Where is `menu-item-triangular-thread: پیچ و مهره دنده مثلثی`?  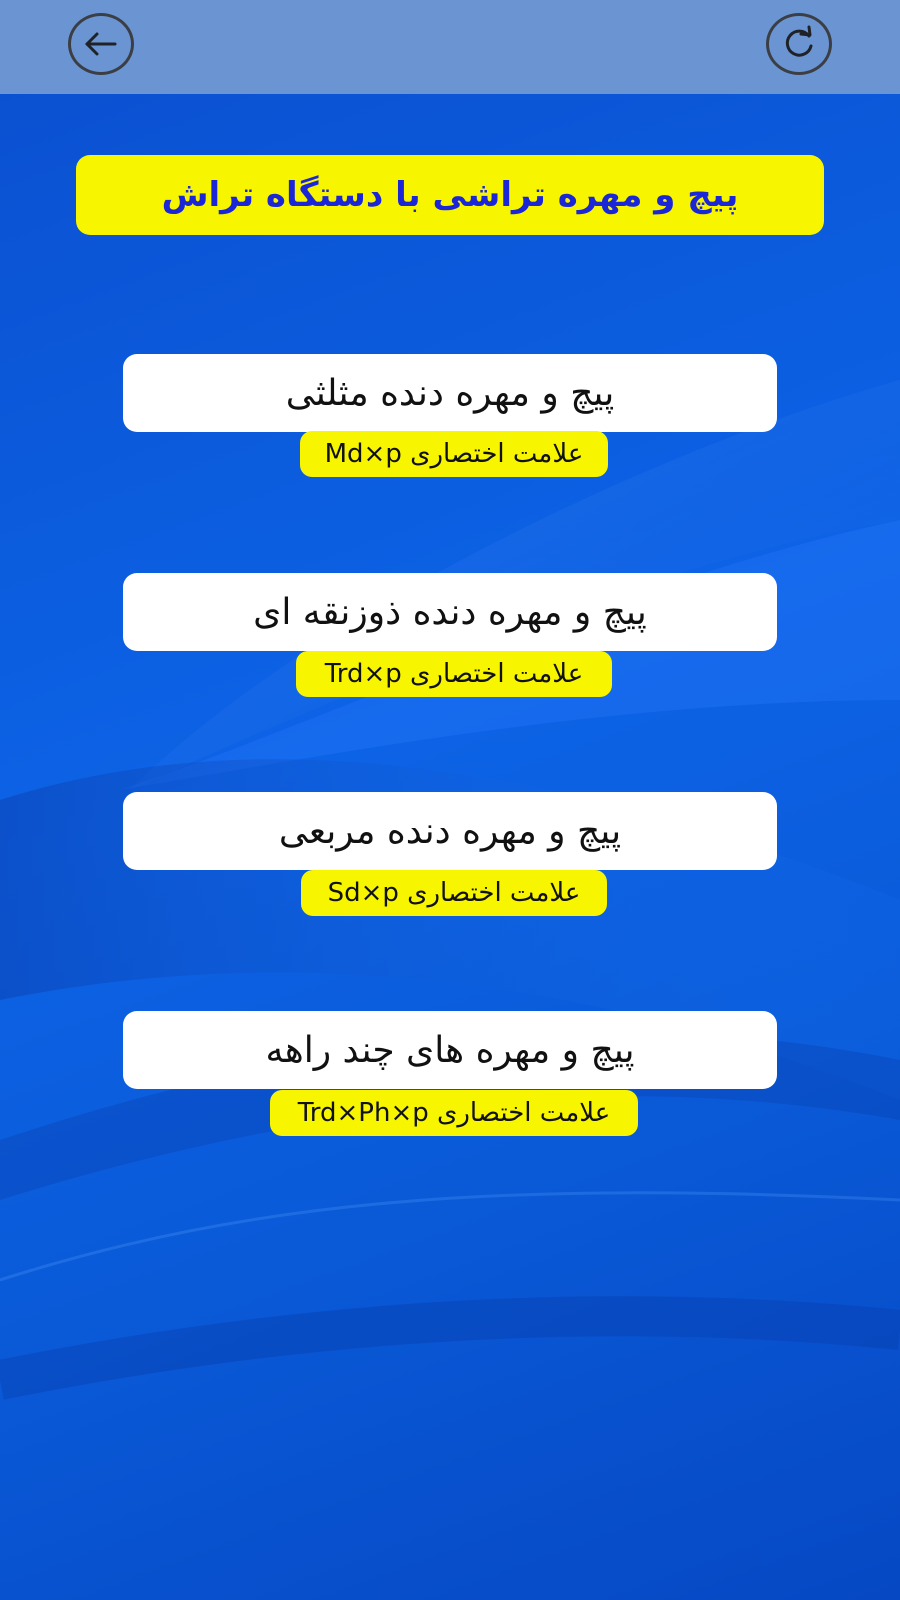
menu-item-triangular-thread: پیچ و مهره دنده مثلثی is located at coordinates (450, 393).